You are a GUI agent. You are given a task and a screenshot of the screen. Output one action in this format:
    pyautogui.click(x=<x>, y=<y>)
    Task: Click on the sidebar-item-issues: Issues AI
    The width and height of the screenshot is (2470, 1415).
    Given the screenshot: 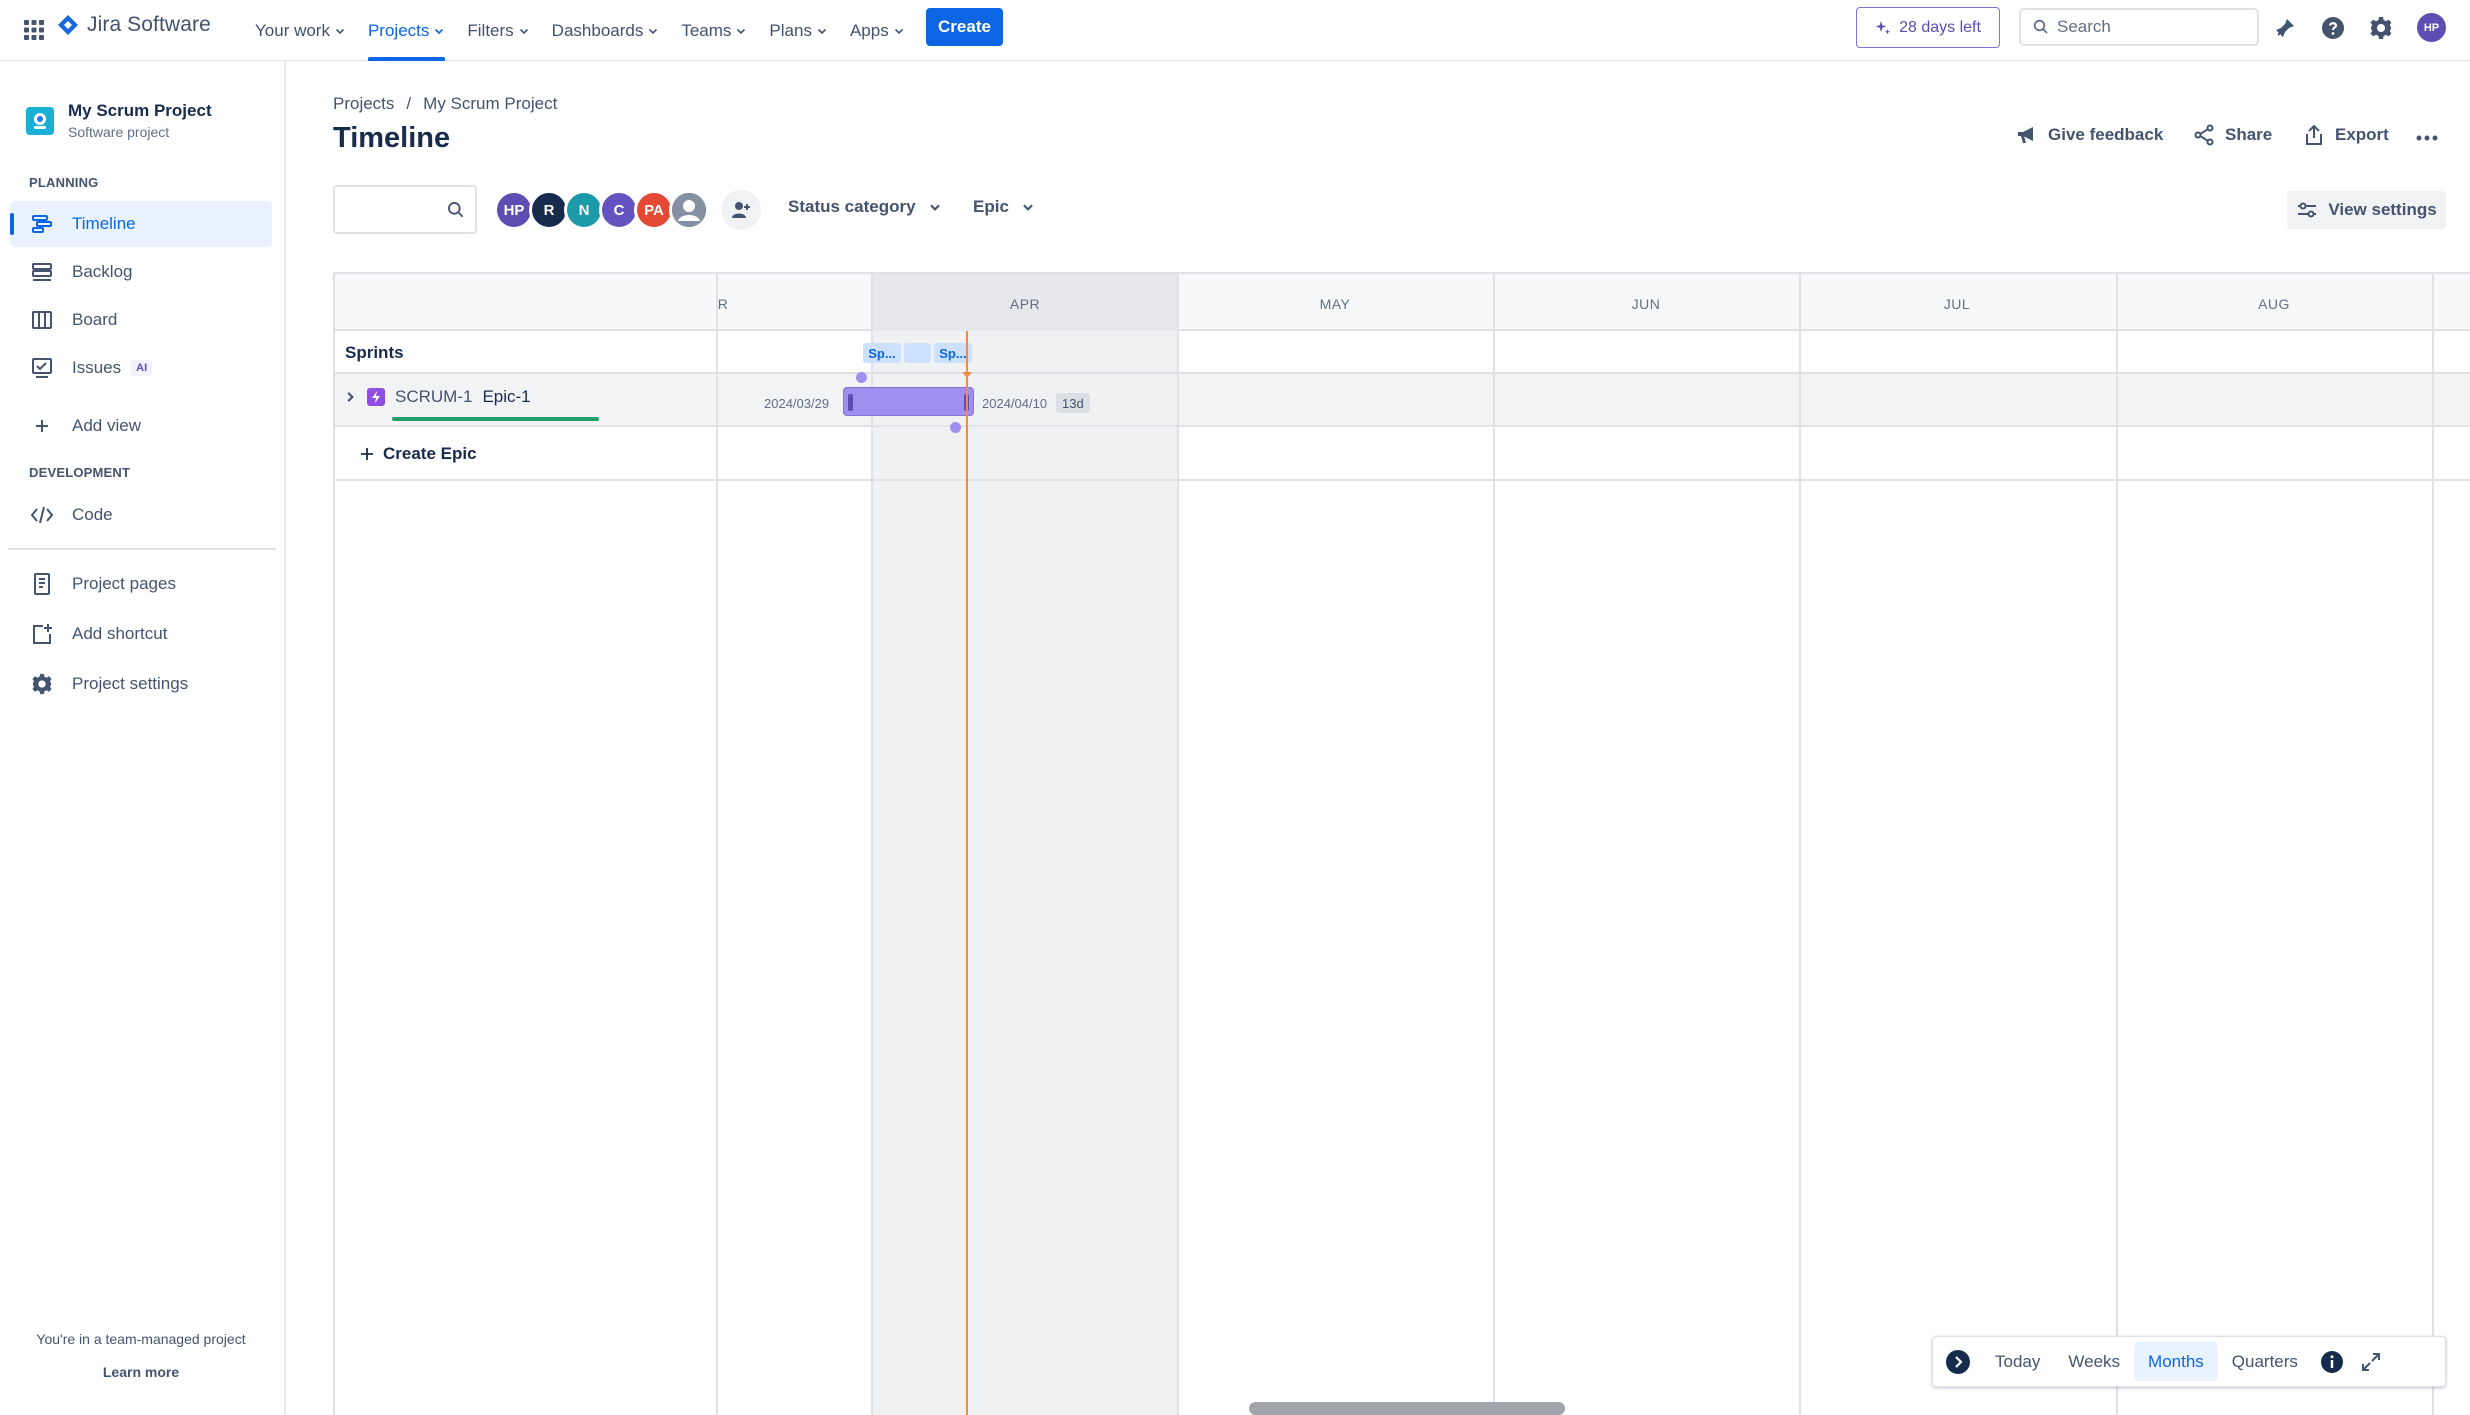 What is the action you would take?
    pyautogui.click(x=141, y=368)
    